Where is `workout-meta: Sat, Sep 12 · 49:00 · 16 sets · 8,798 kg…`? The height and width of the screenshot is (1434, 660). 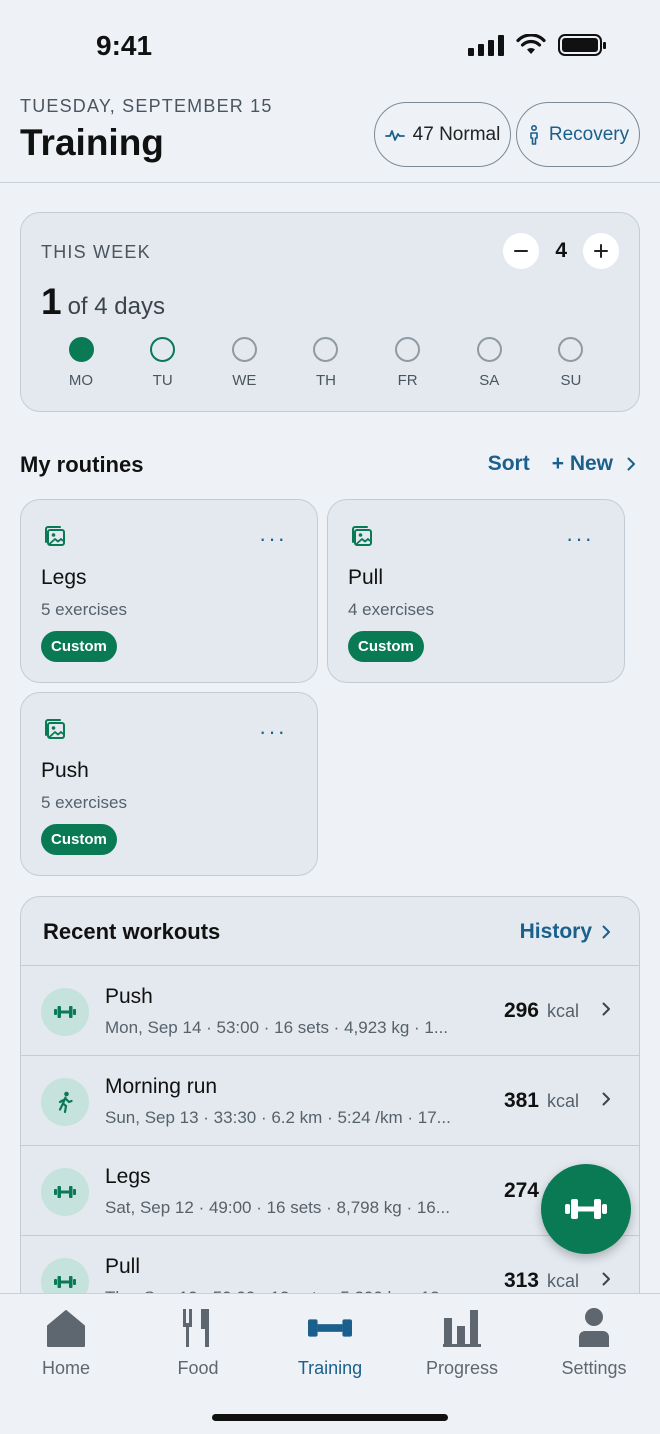 workout-meta: Sat, Sep 12 · 49:00 · 16 sets · 8,798 kg… is located at coordinates (277, 1207).